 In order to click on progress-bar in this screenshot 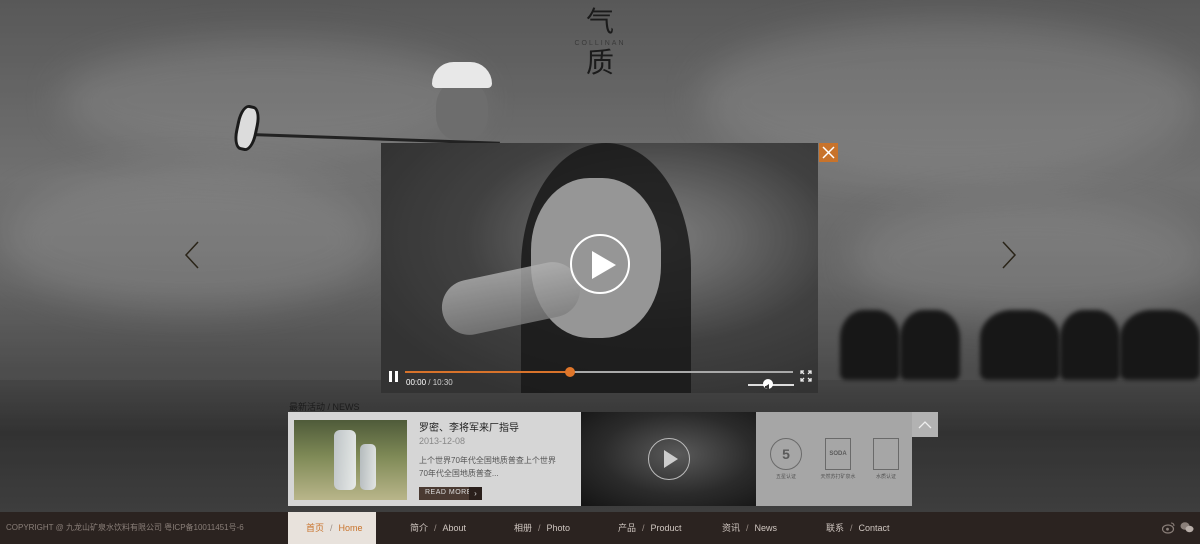, I will do `click(599, 372)`.